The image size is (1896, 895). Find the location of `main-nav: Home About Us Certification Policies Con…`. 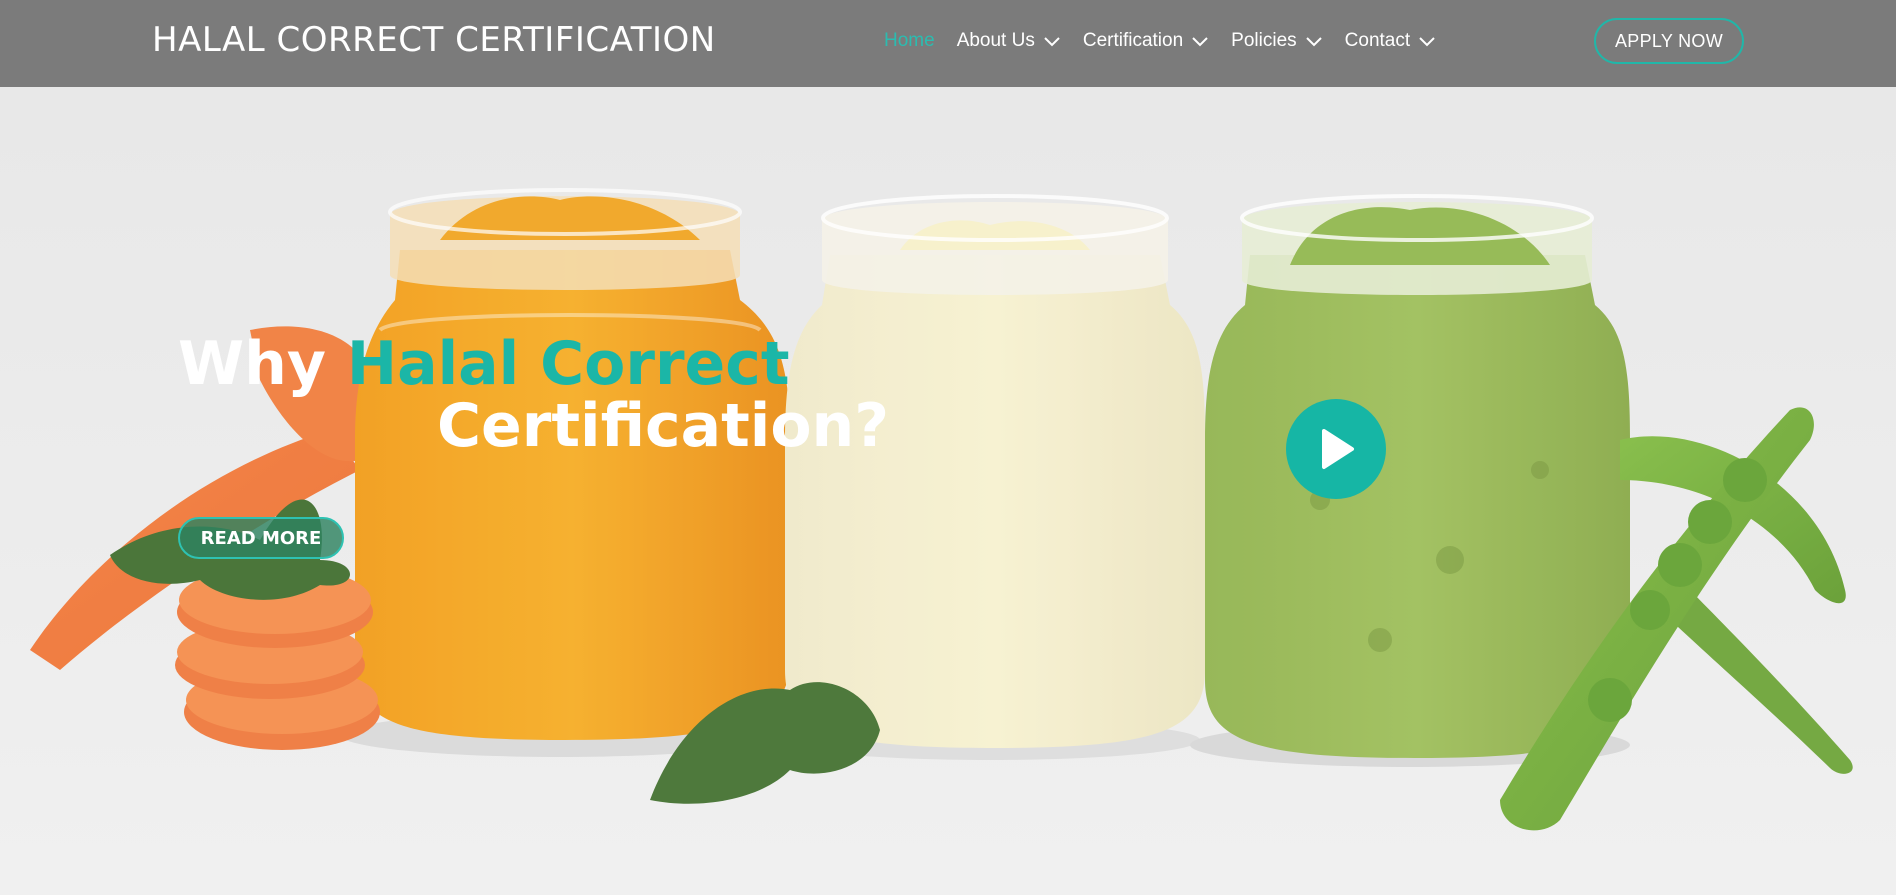

main-nav: Home About Us Certification Policies Con… is located at coordinates (1171, 41).